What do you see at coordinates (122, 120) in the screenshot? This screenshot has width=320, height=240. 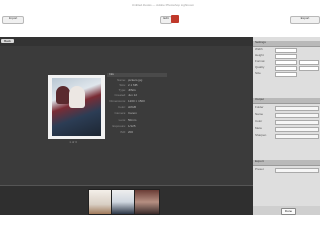 I see `info-label: Lens:` at bounding box center [122, 120].